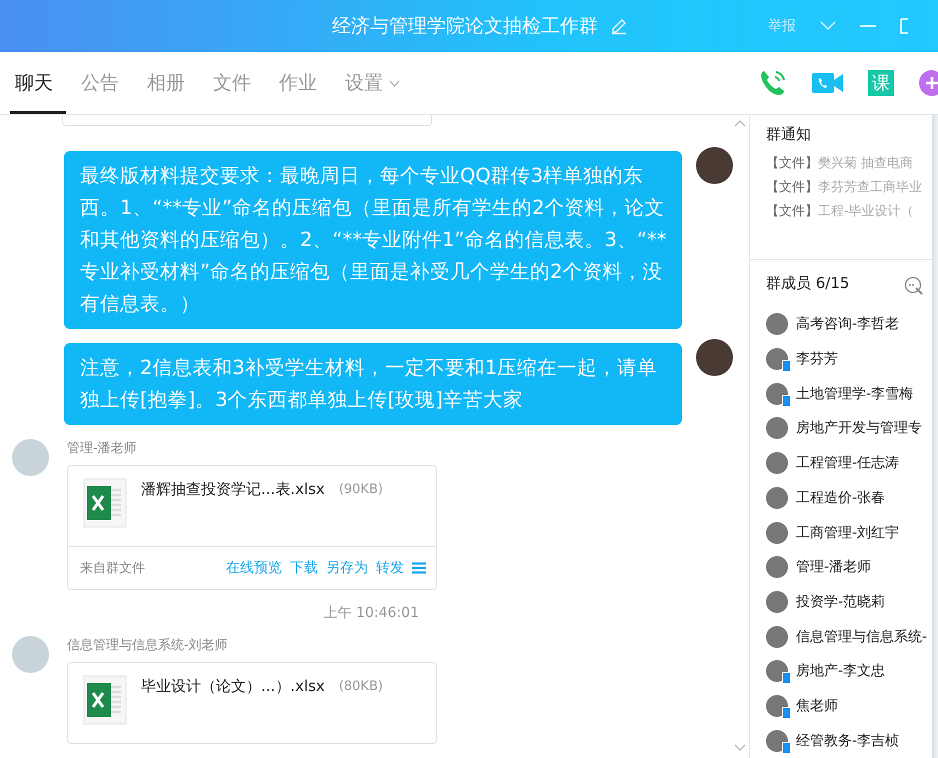 The image size is (938, 758). What do you see at coordinates (828, 83) in the screenshot?
I see `video-call-icon` at bounding box center [828, 83].